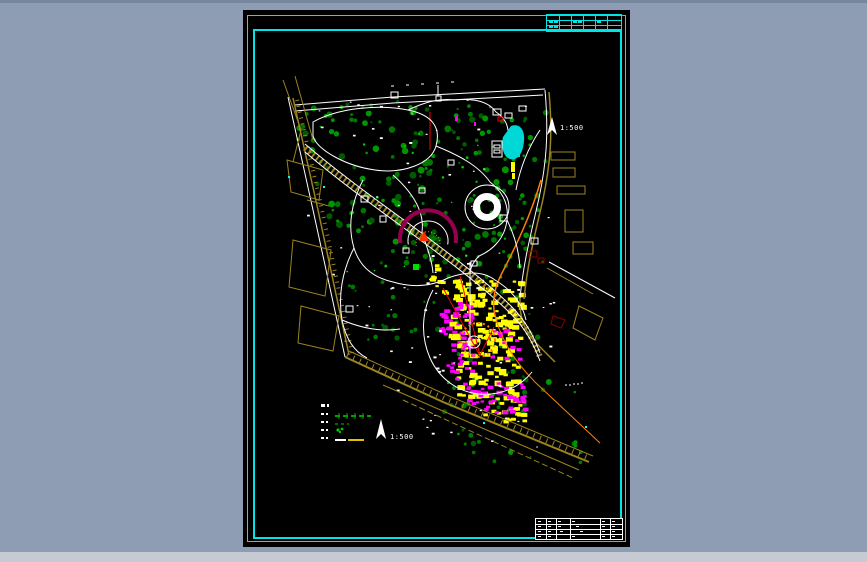 The height and width of the screenshot is (562, 867). I want to click on green-square, so click(416, 267).